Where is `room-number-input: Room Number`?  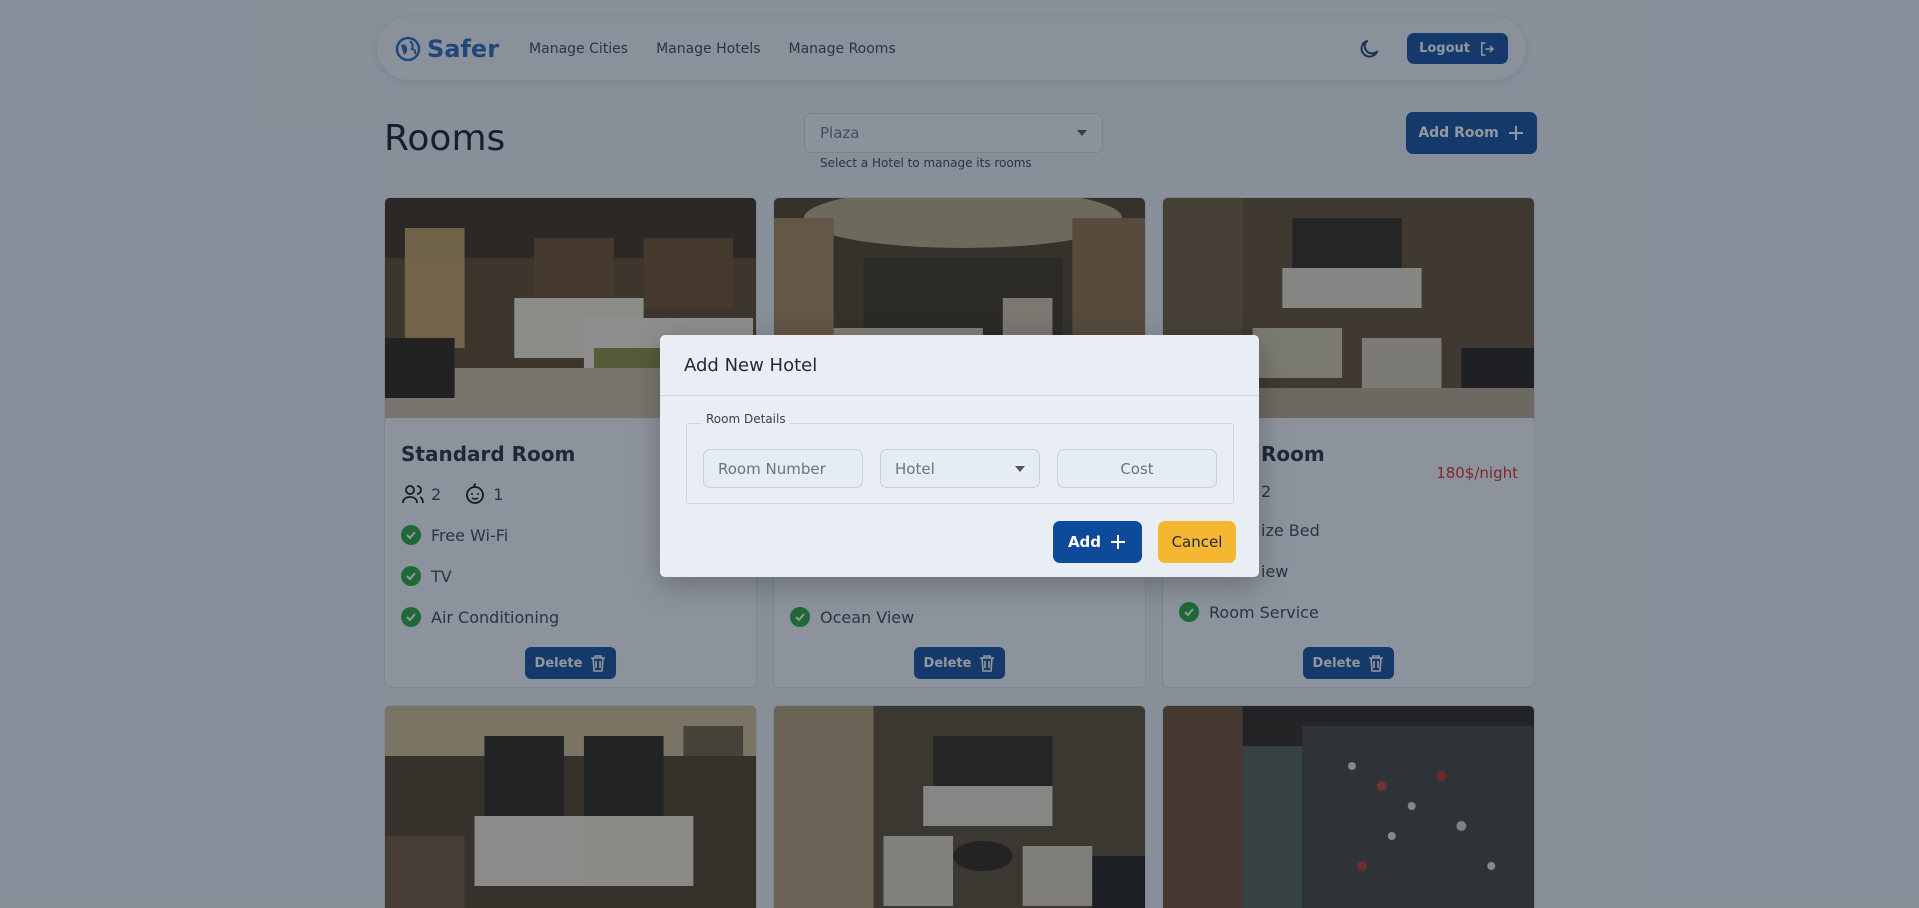
room-number-input: Room Number is located at coordinates (783, 468).